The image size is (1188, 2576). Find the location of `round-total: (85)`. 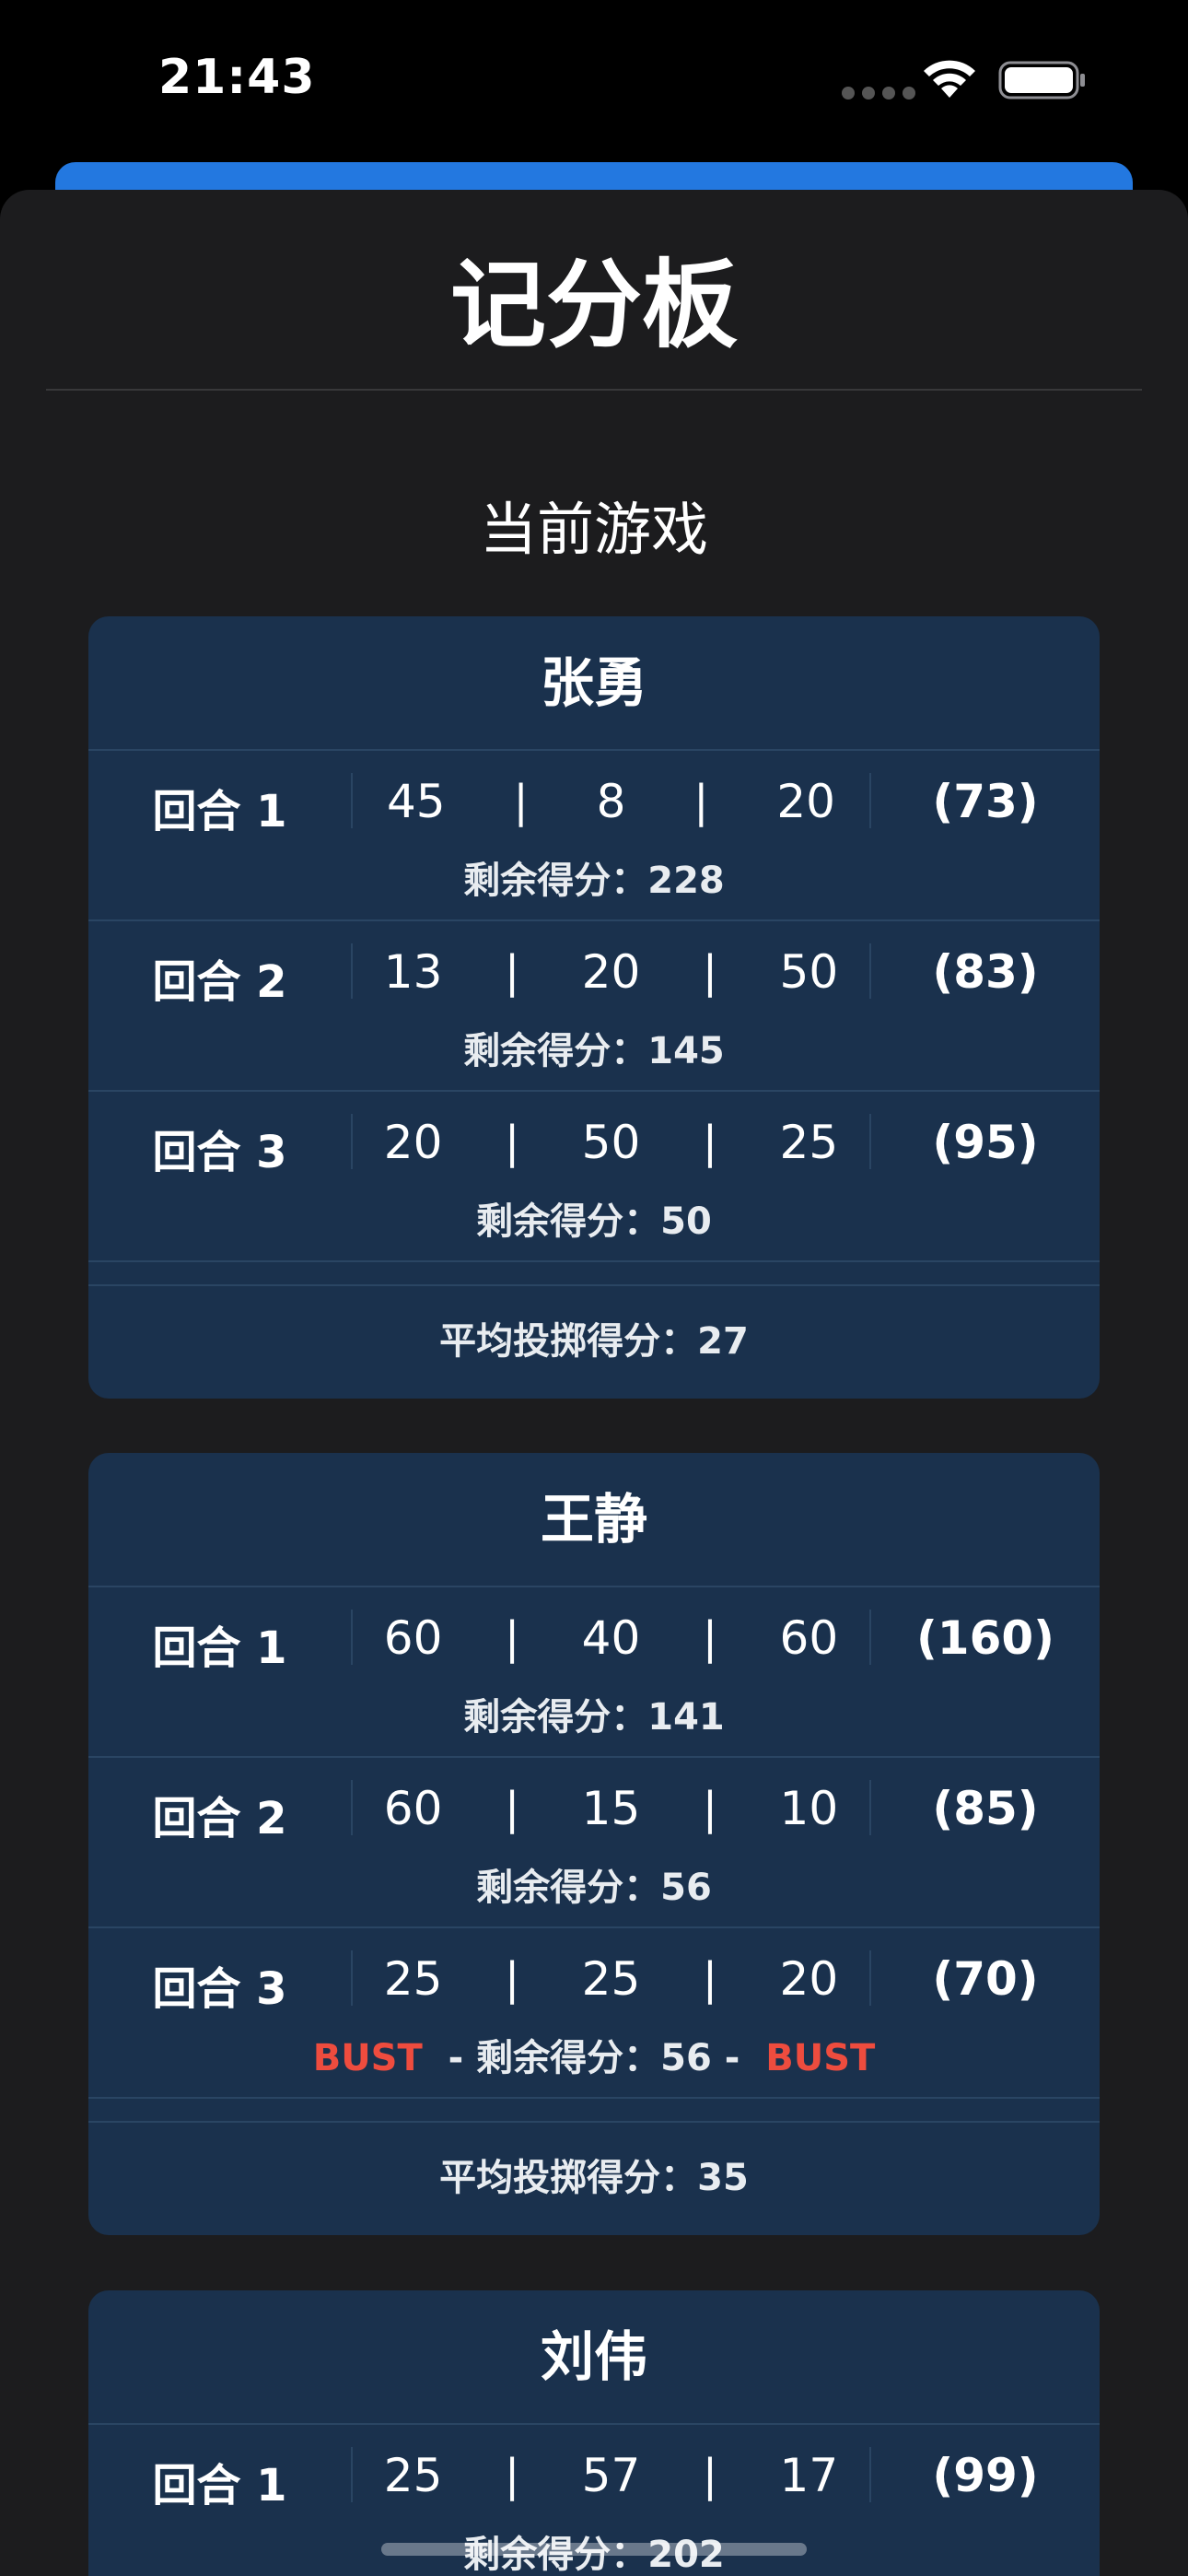

round-total: (85) is located at coordinates (985, 1808).